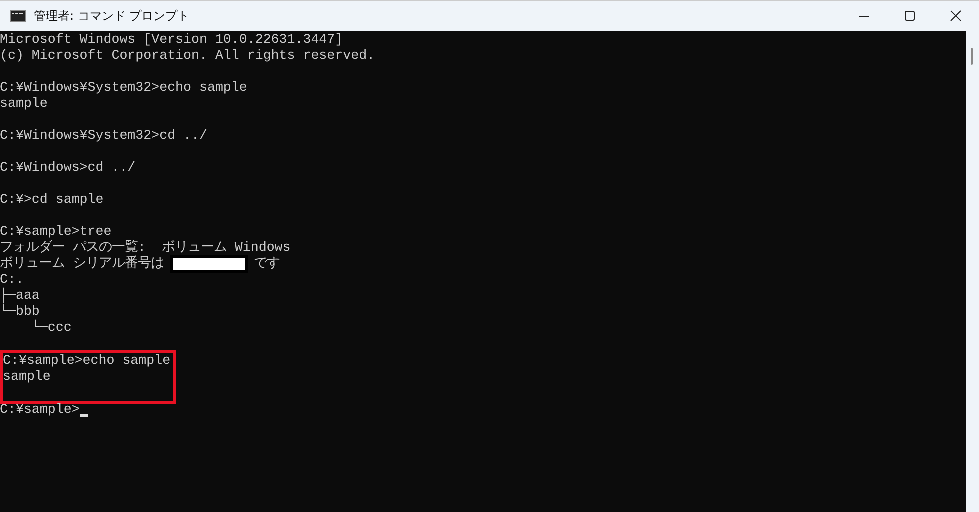  Describe the element at coordinates (112, 16) in the screenshot. I see `window-title: 管理者: コマンド プロンプト` at that location.